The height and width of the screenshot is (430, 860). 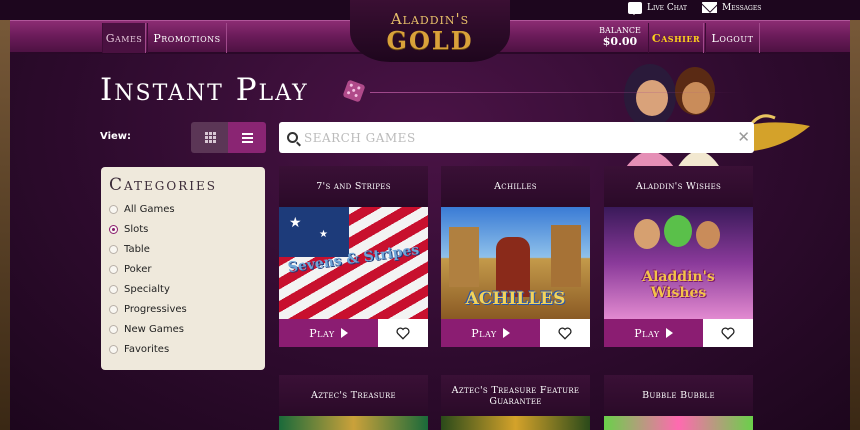 I want to click on live-chat-link: Live Chat, so click(x=657, y=8).